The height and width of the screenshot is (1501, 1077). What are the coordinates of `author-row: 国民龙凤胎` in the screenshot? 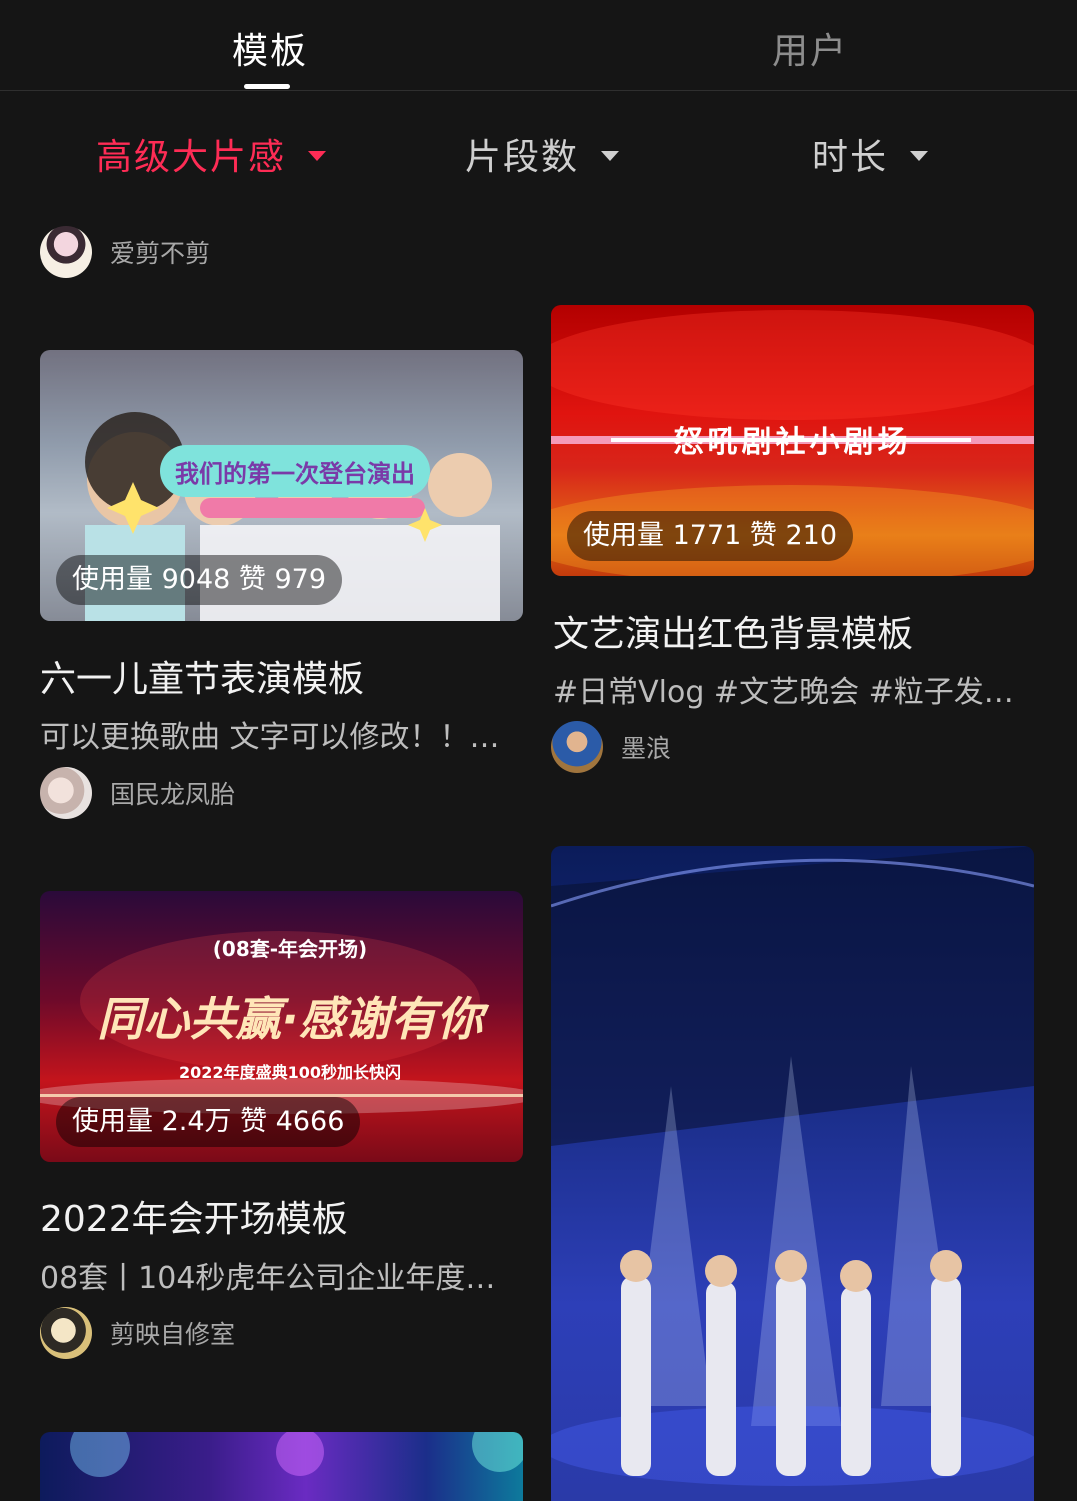 It's located at (137, 793).